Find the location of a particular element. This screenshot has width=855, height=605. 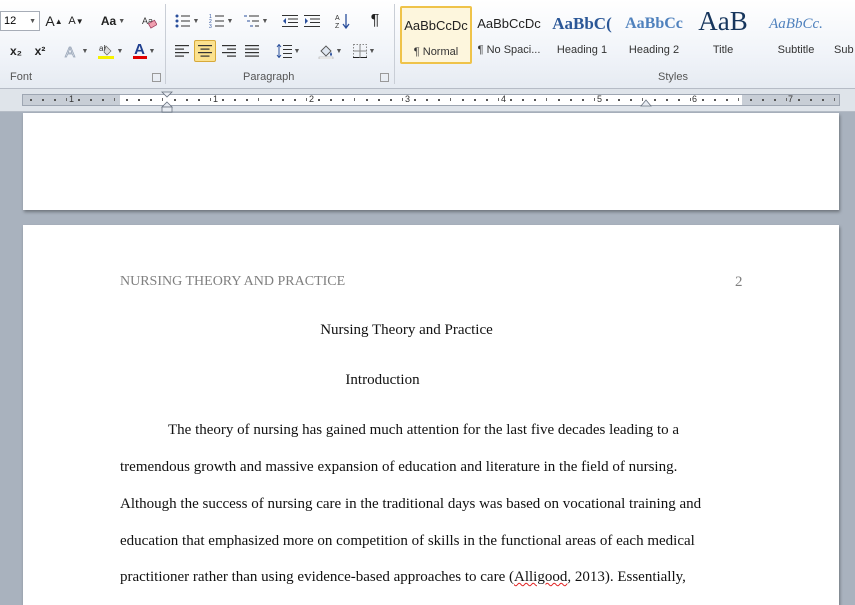

sort-button: AZ is located at coordinates (343, 21).